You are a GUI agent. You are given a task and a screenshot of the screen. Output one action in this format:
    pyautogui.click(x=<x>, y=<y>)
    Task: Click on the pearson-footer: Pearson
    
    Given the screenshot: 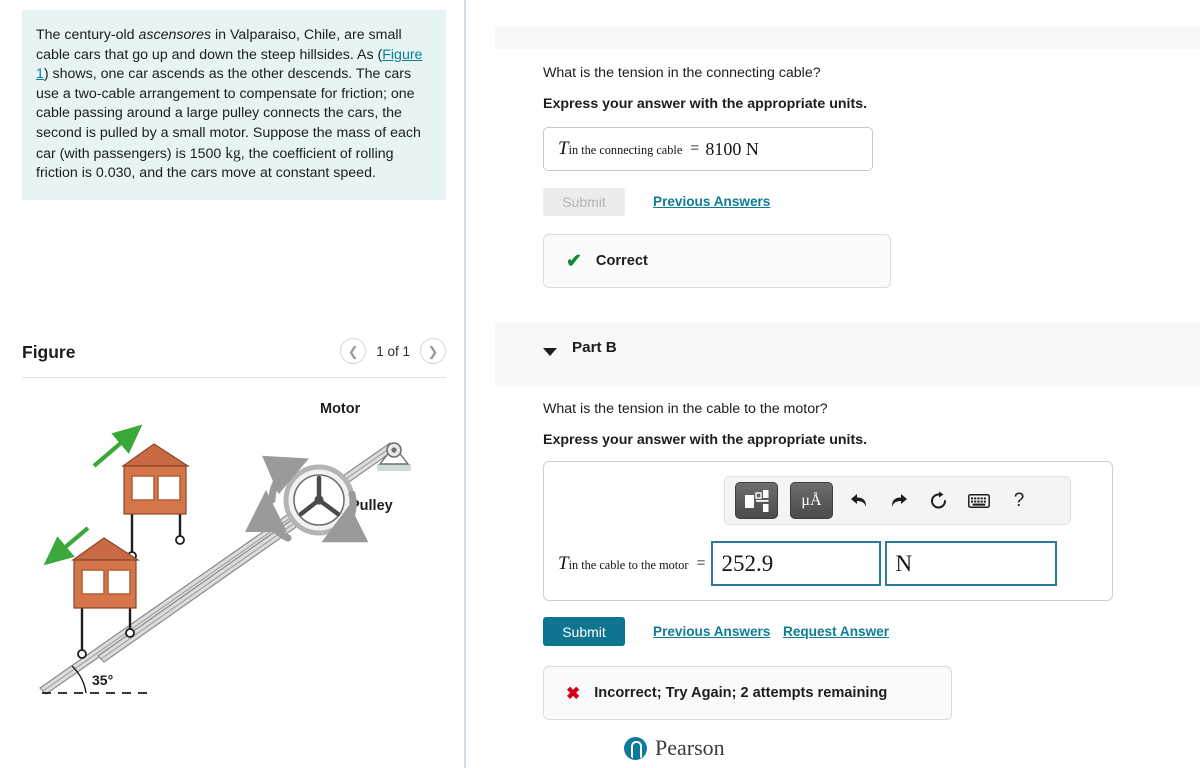 What is the action you would take?
    pyautogui.click(x=674, y=748)
    